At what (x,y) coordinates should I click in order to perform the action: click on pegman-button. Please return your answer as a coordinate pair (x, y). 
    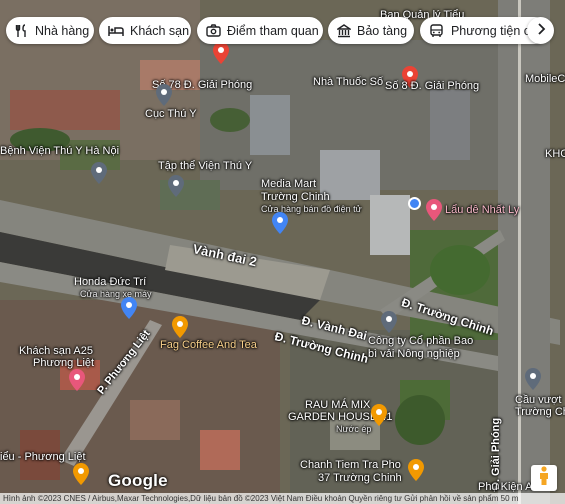
    Looking at the image, I should click on (544, 478).